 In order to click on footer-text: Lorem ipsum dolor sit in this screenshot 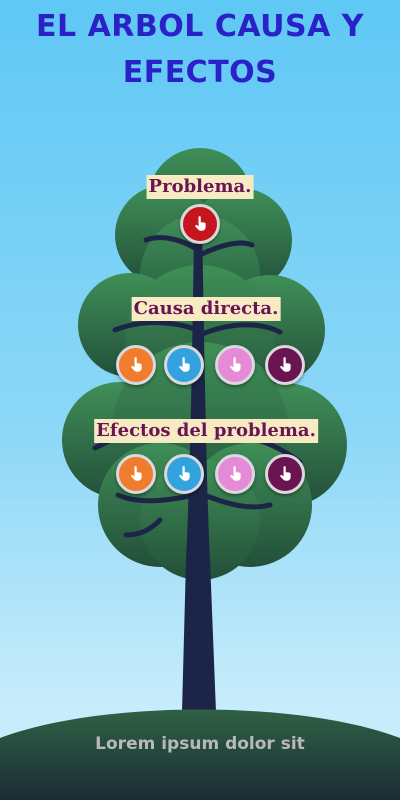, I will do `click(200, 744)`.